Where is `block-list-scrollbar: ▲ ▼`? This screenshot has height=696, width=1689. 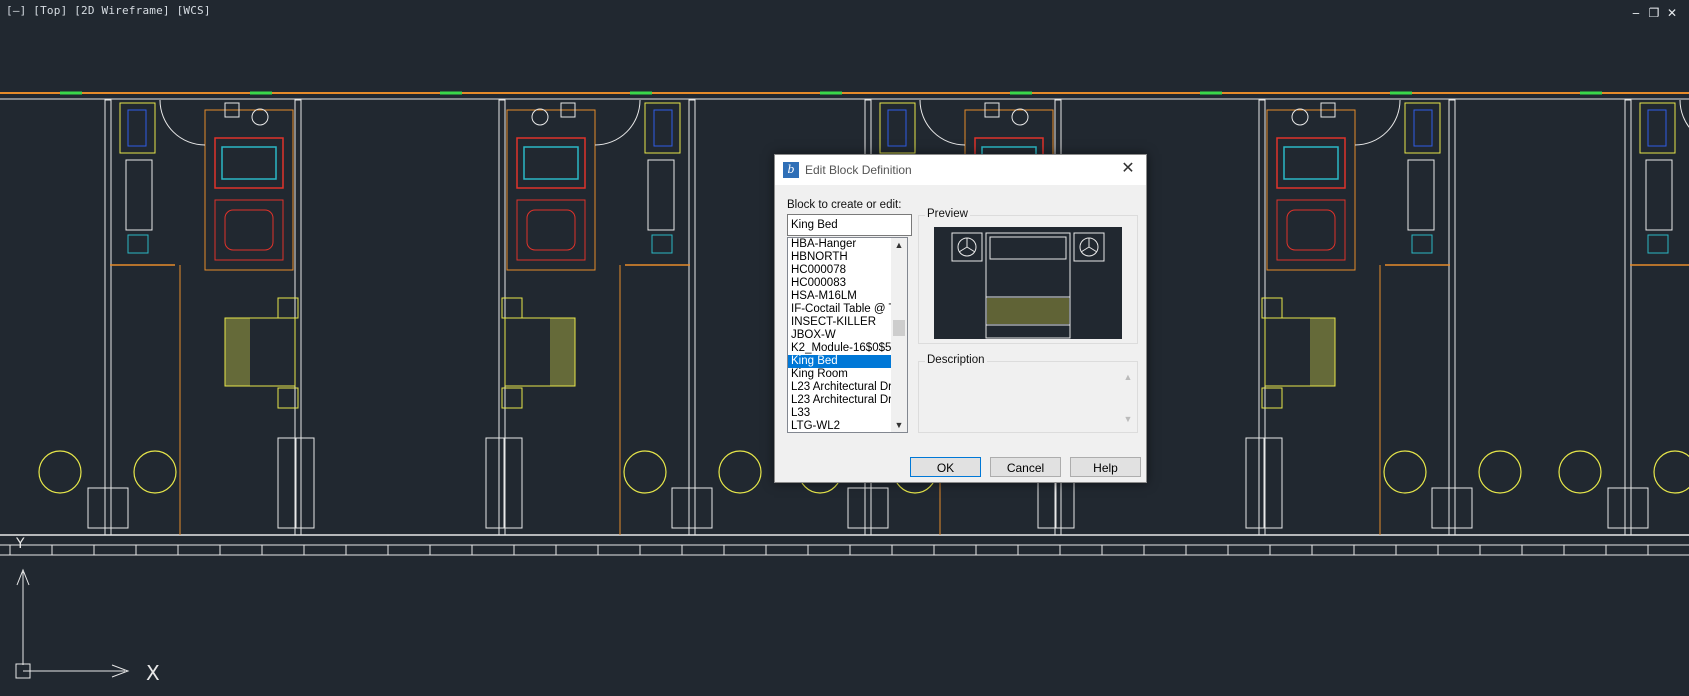 block-list-scrollbar: ▲ ▼ is located at coordinates (899, 335).